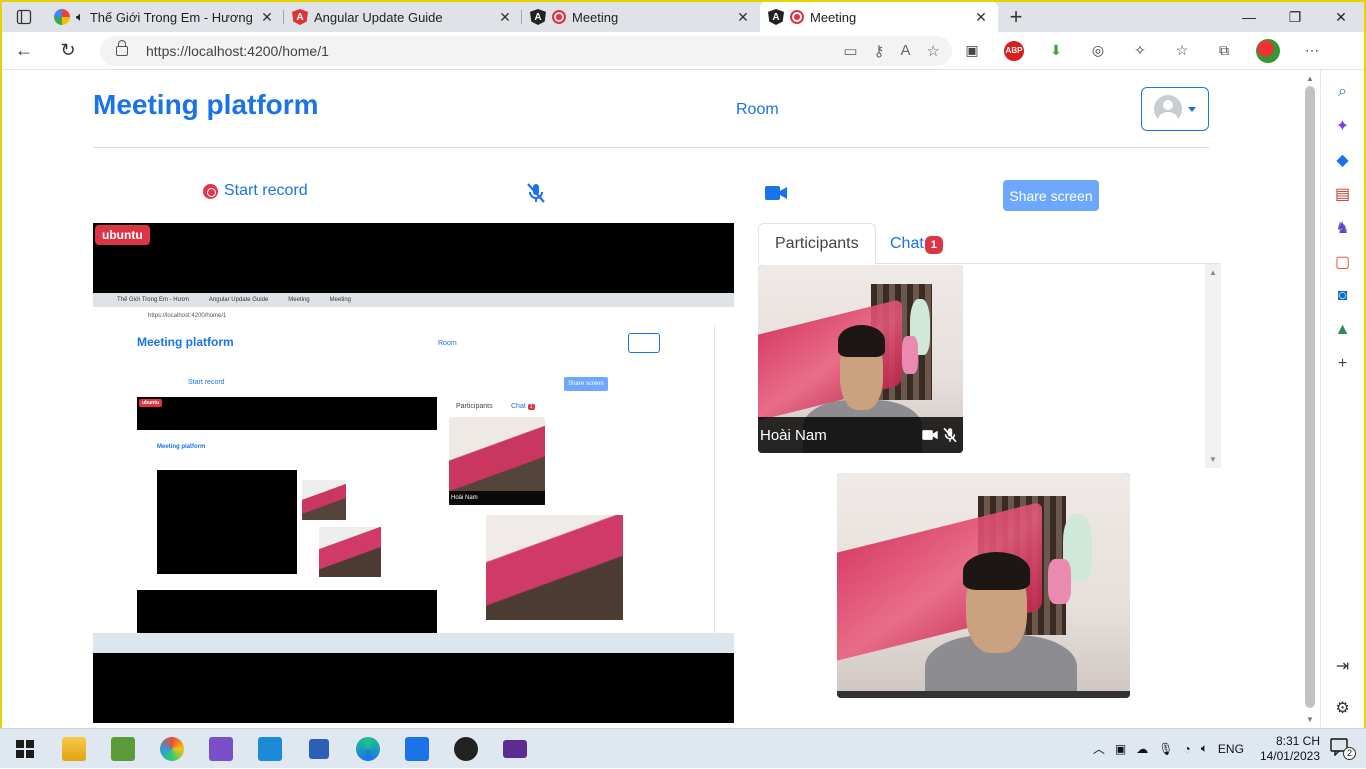  What do you see at coordinates (1343, 262) in the screenshot?
I see `office-icon: ▢` at bounding box center [1343, 262].